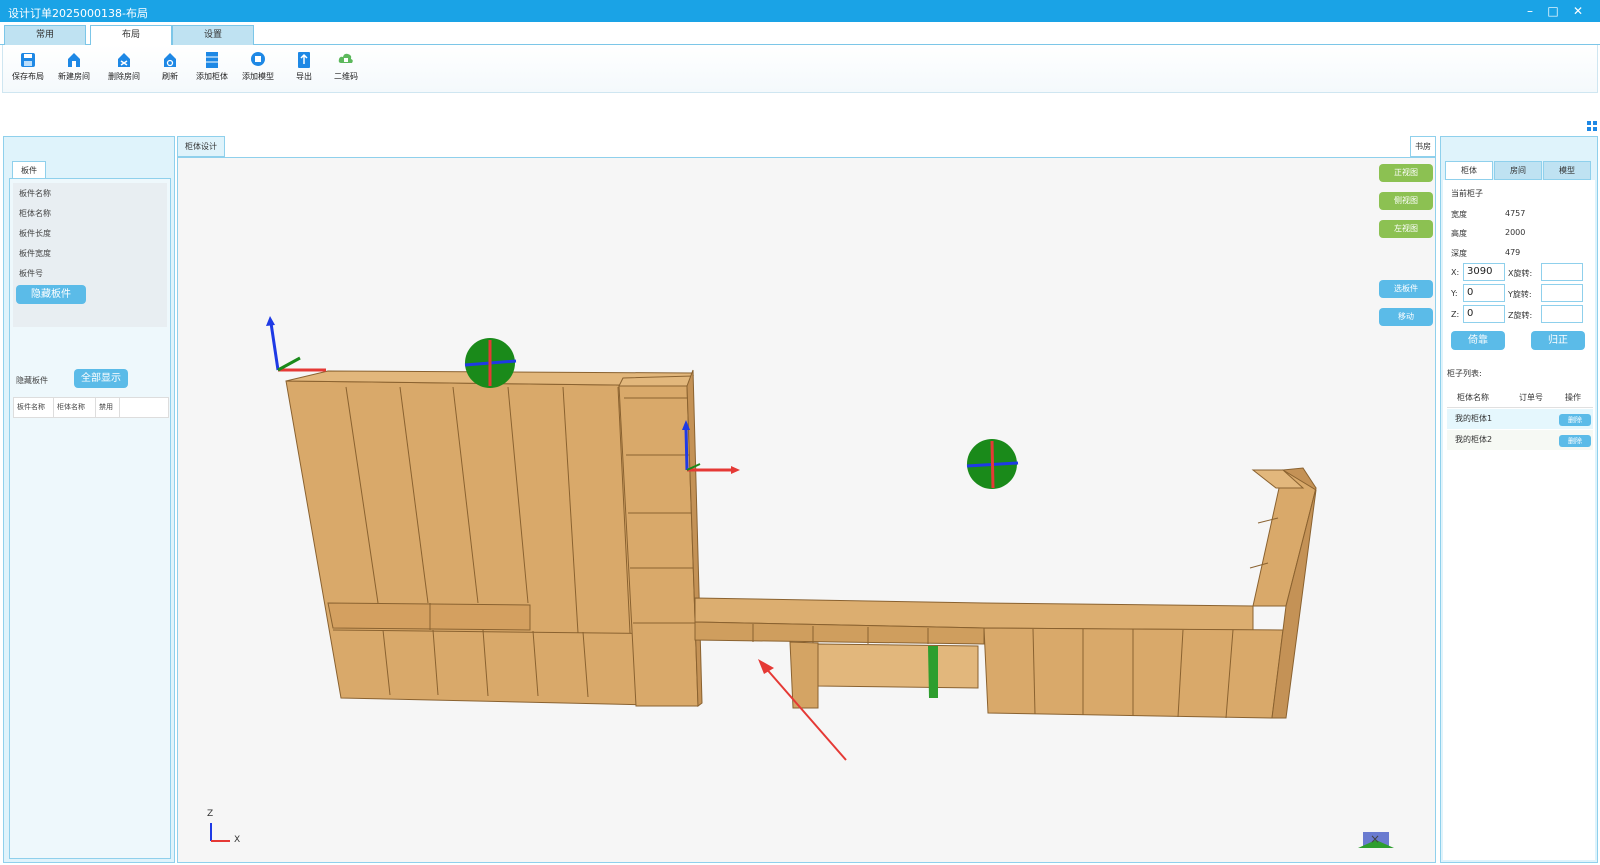  Describe the element at coordinates (1578, 11) in the screenshot. I see `close-icon: ✕` at that location.